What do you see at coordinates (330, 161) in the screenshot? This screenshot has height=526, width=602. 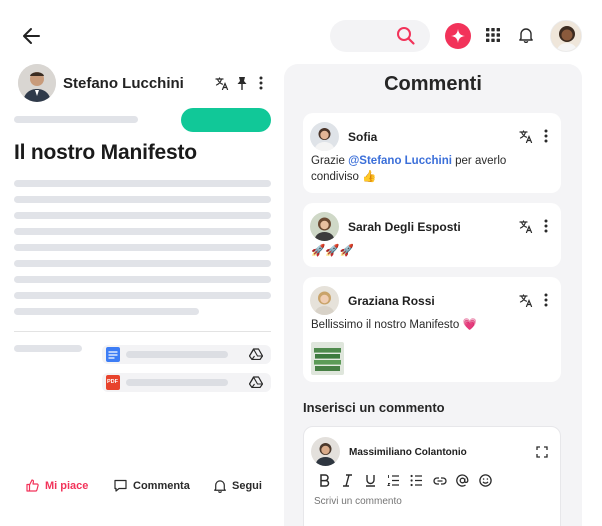 I see `comment-text-before: Grazie` at bounding box center [330, 161].